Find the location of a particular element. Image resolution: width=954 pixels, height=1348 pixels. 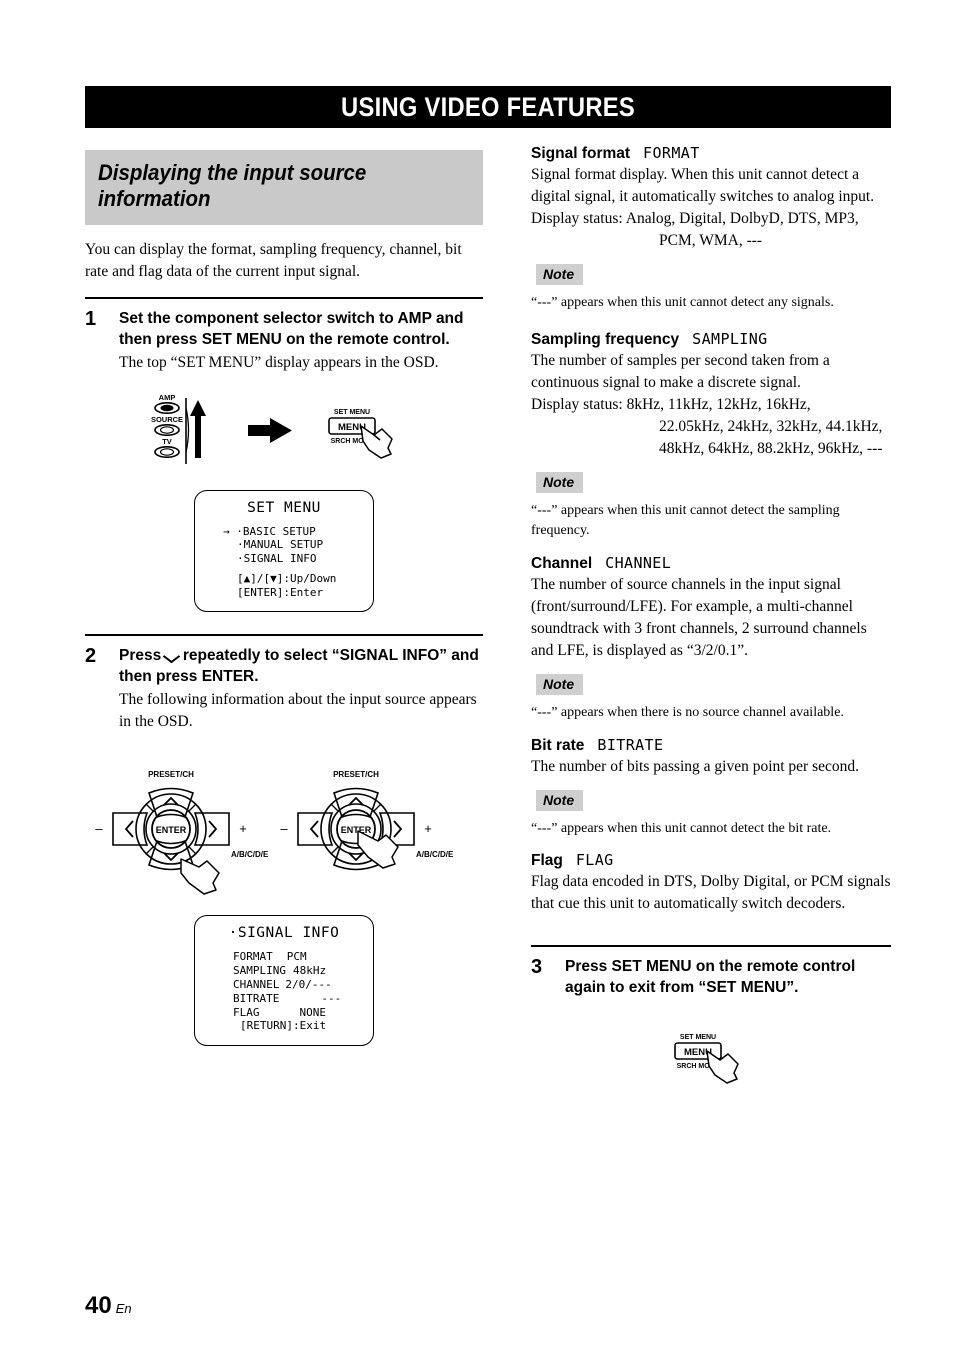

osd-row-channel-label: CHANNEL is located at coordinates (256, 984).